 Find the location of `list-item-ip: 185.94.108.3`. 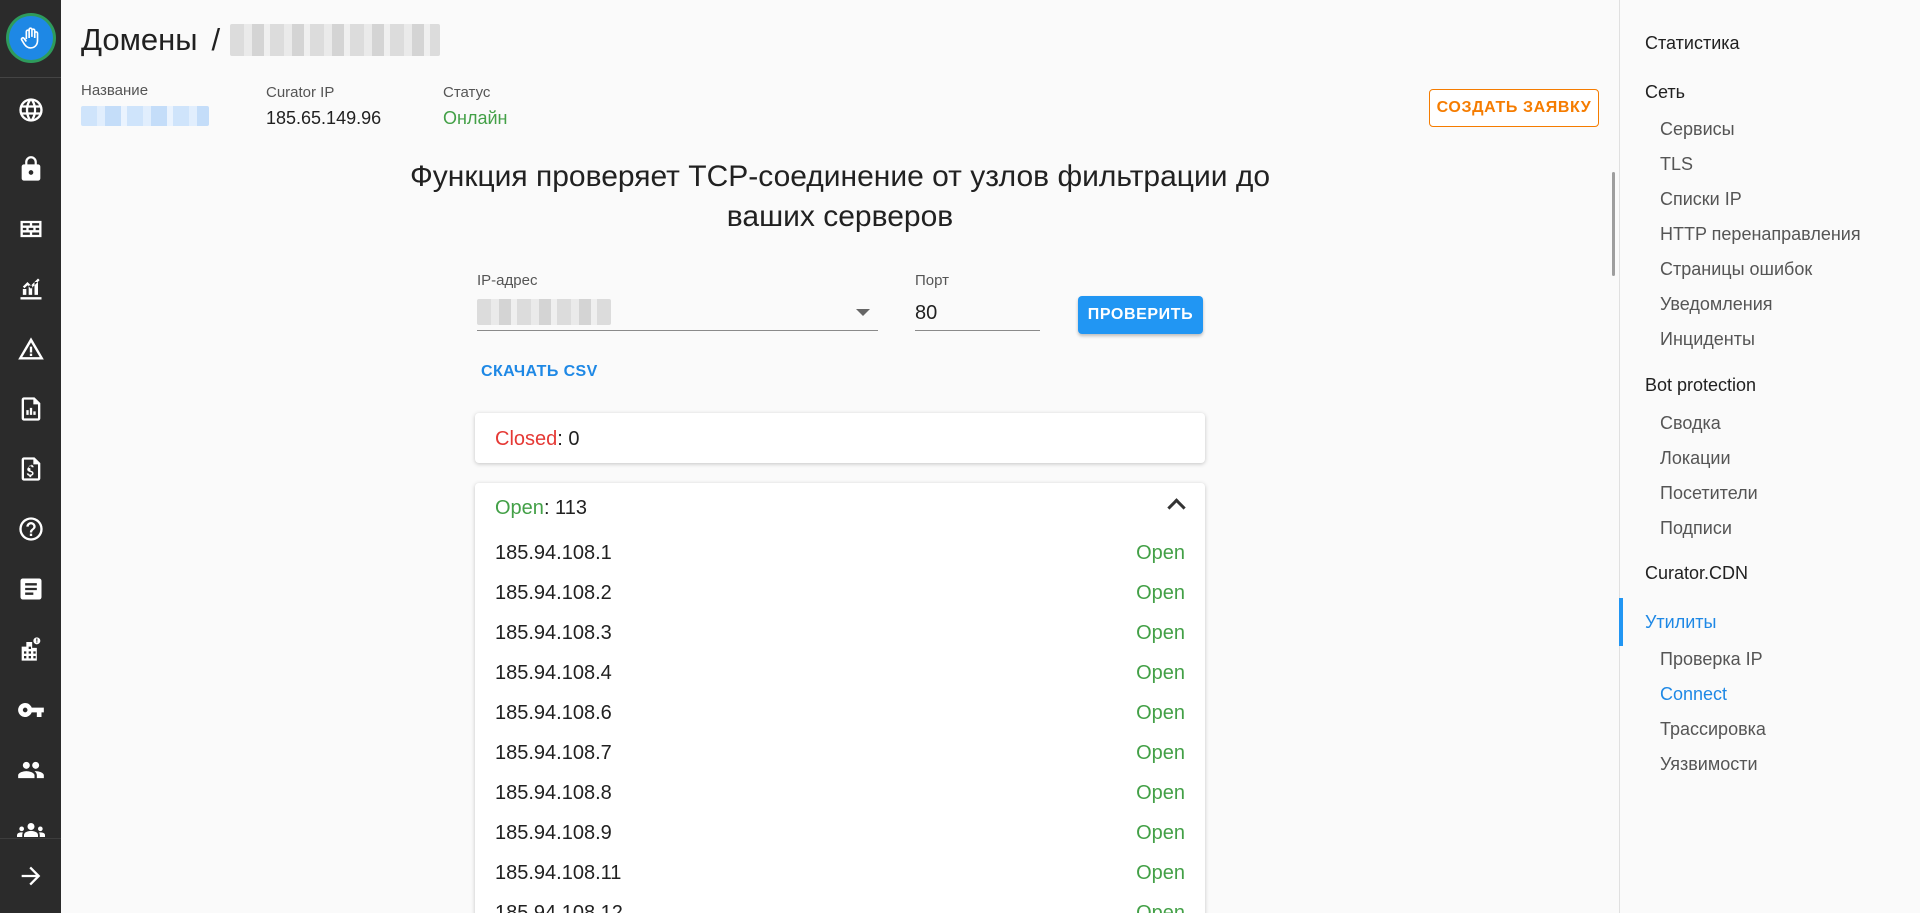

list-item-ip: 185.94.108.3 is located at coordinates (553, 632).